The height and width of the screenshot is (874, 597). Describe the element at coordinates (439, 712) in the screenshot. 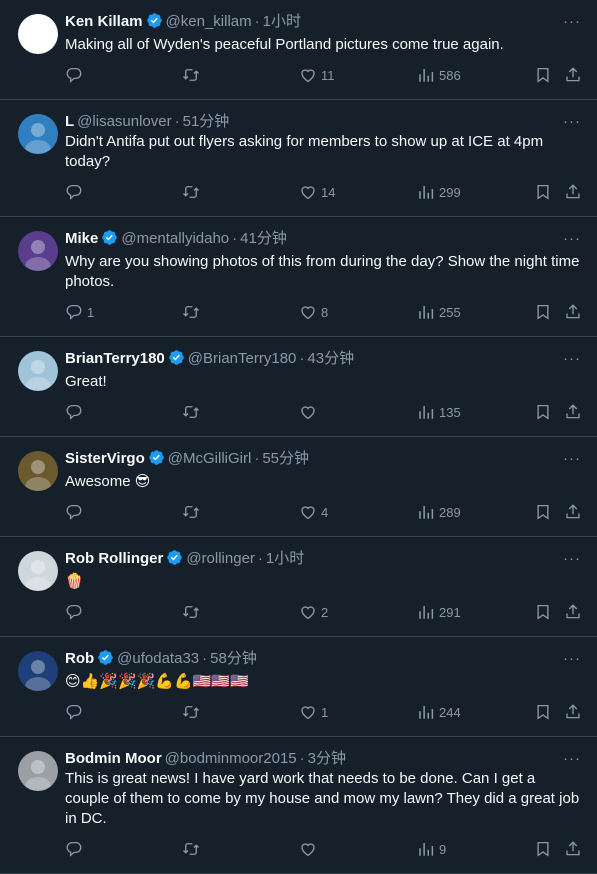

I see `views-button: 244` at that location.